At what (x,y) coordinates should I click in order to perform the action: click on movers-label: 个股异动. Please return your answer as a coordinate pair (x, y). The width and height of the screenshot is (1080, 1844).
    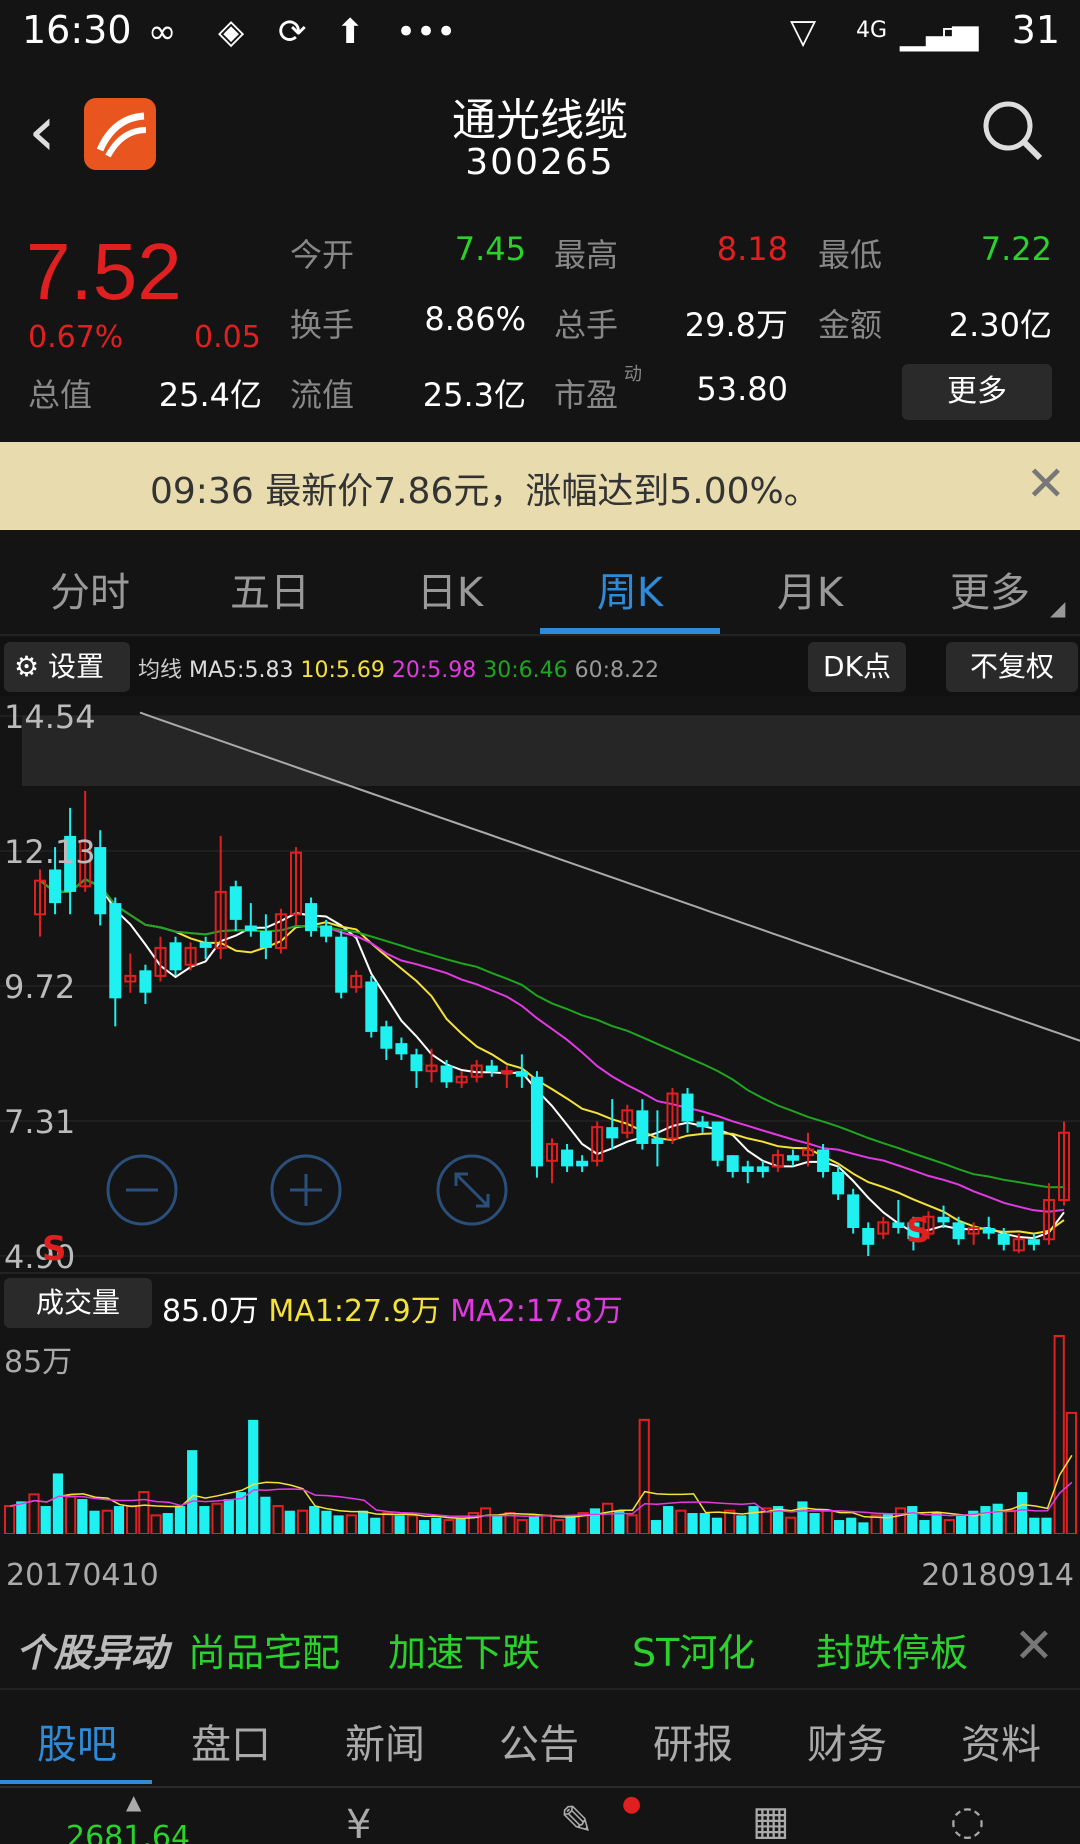
    Looking at the image, I should click on (92, 1653).